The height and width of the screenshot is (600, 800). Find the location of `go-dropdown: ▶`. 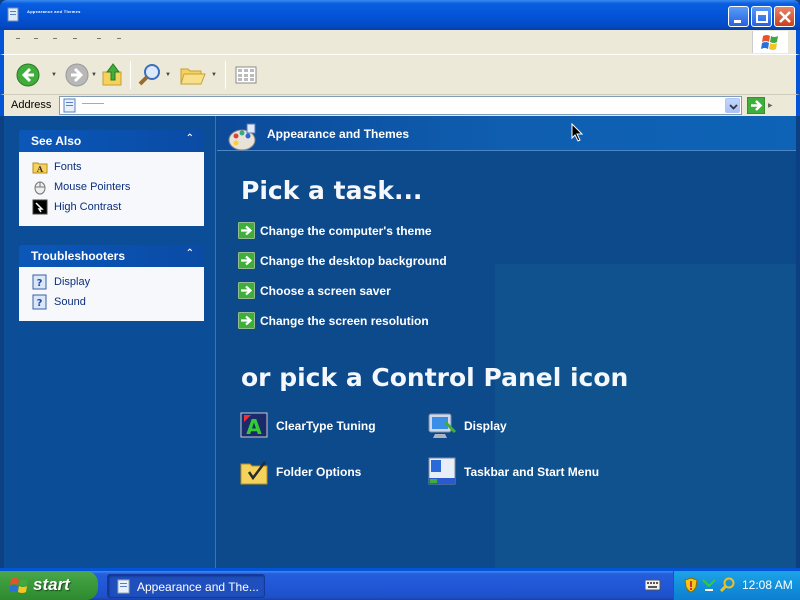

go-dropdown: ▶ is located at coordinates (770, 105).